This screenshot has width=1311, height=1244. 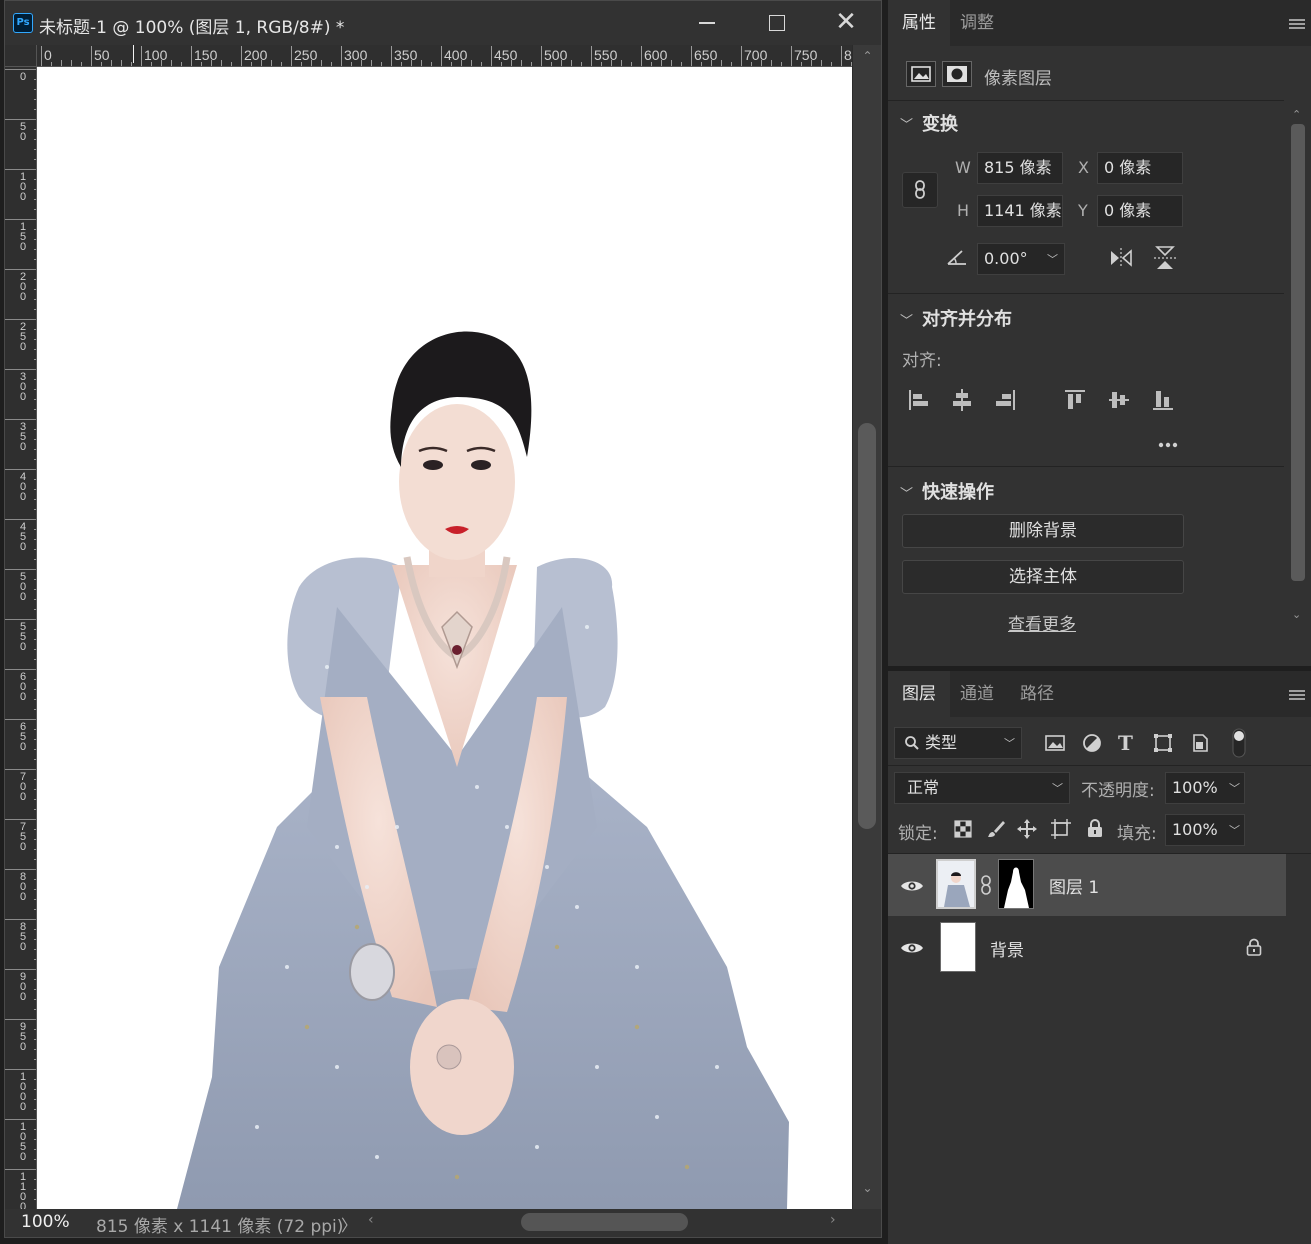 What do you see at coordinates (604, 1222) in the screenshot?
I see `horizontal-scroll-thumb` at bounding box center [604, 1222].